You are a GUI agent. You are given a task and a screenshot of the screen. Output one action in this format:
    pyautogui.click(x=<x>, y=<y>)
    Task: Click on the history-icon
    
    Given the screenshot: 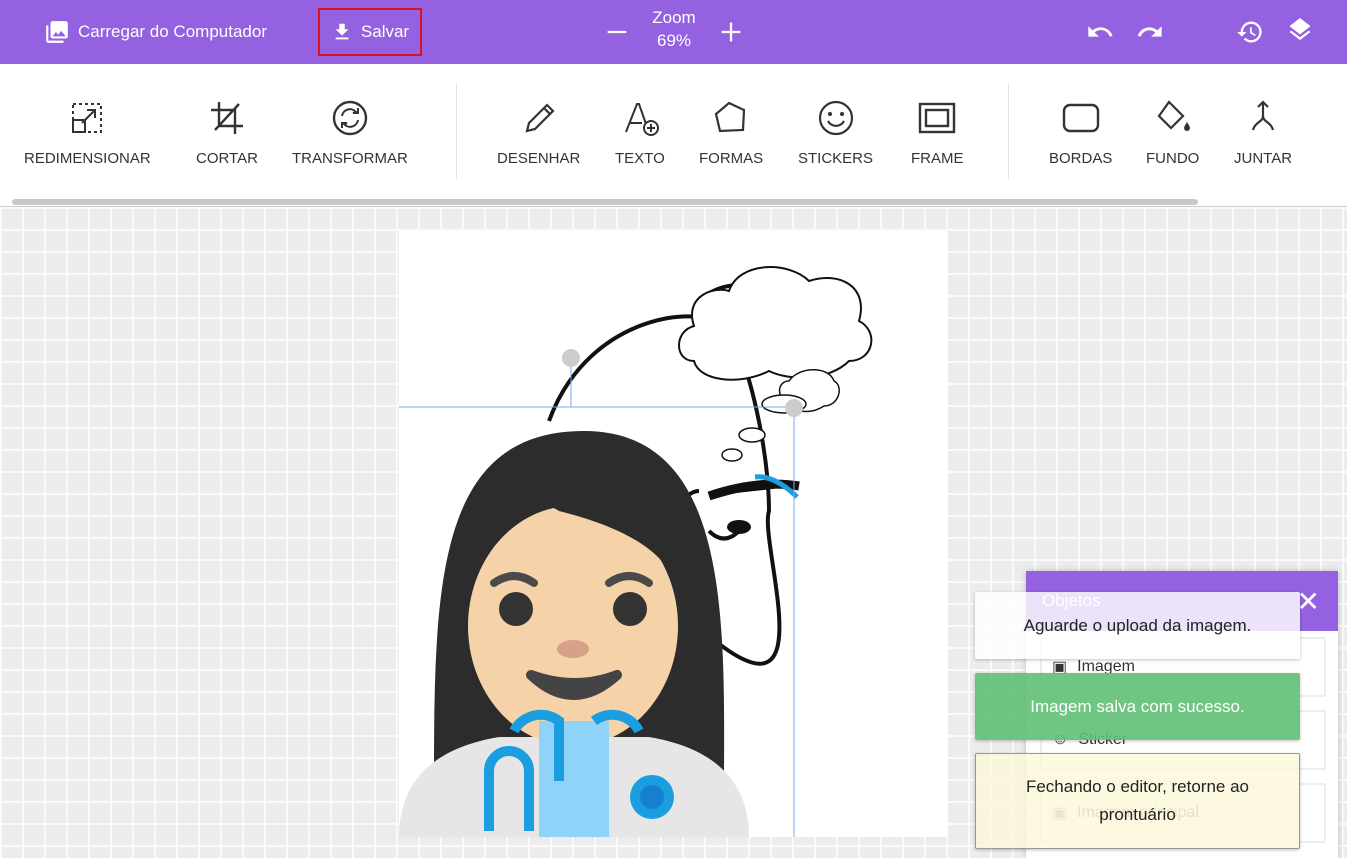 What is the action you would take?
    pyautogui.click(x=1250, y=32)
    